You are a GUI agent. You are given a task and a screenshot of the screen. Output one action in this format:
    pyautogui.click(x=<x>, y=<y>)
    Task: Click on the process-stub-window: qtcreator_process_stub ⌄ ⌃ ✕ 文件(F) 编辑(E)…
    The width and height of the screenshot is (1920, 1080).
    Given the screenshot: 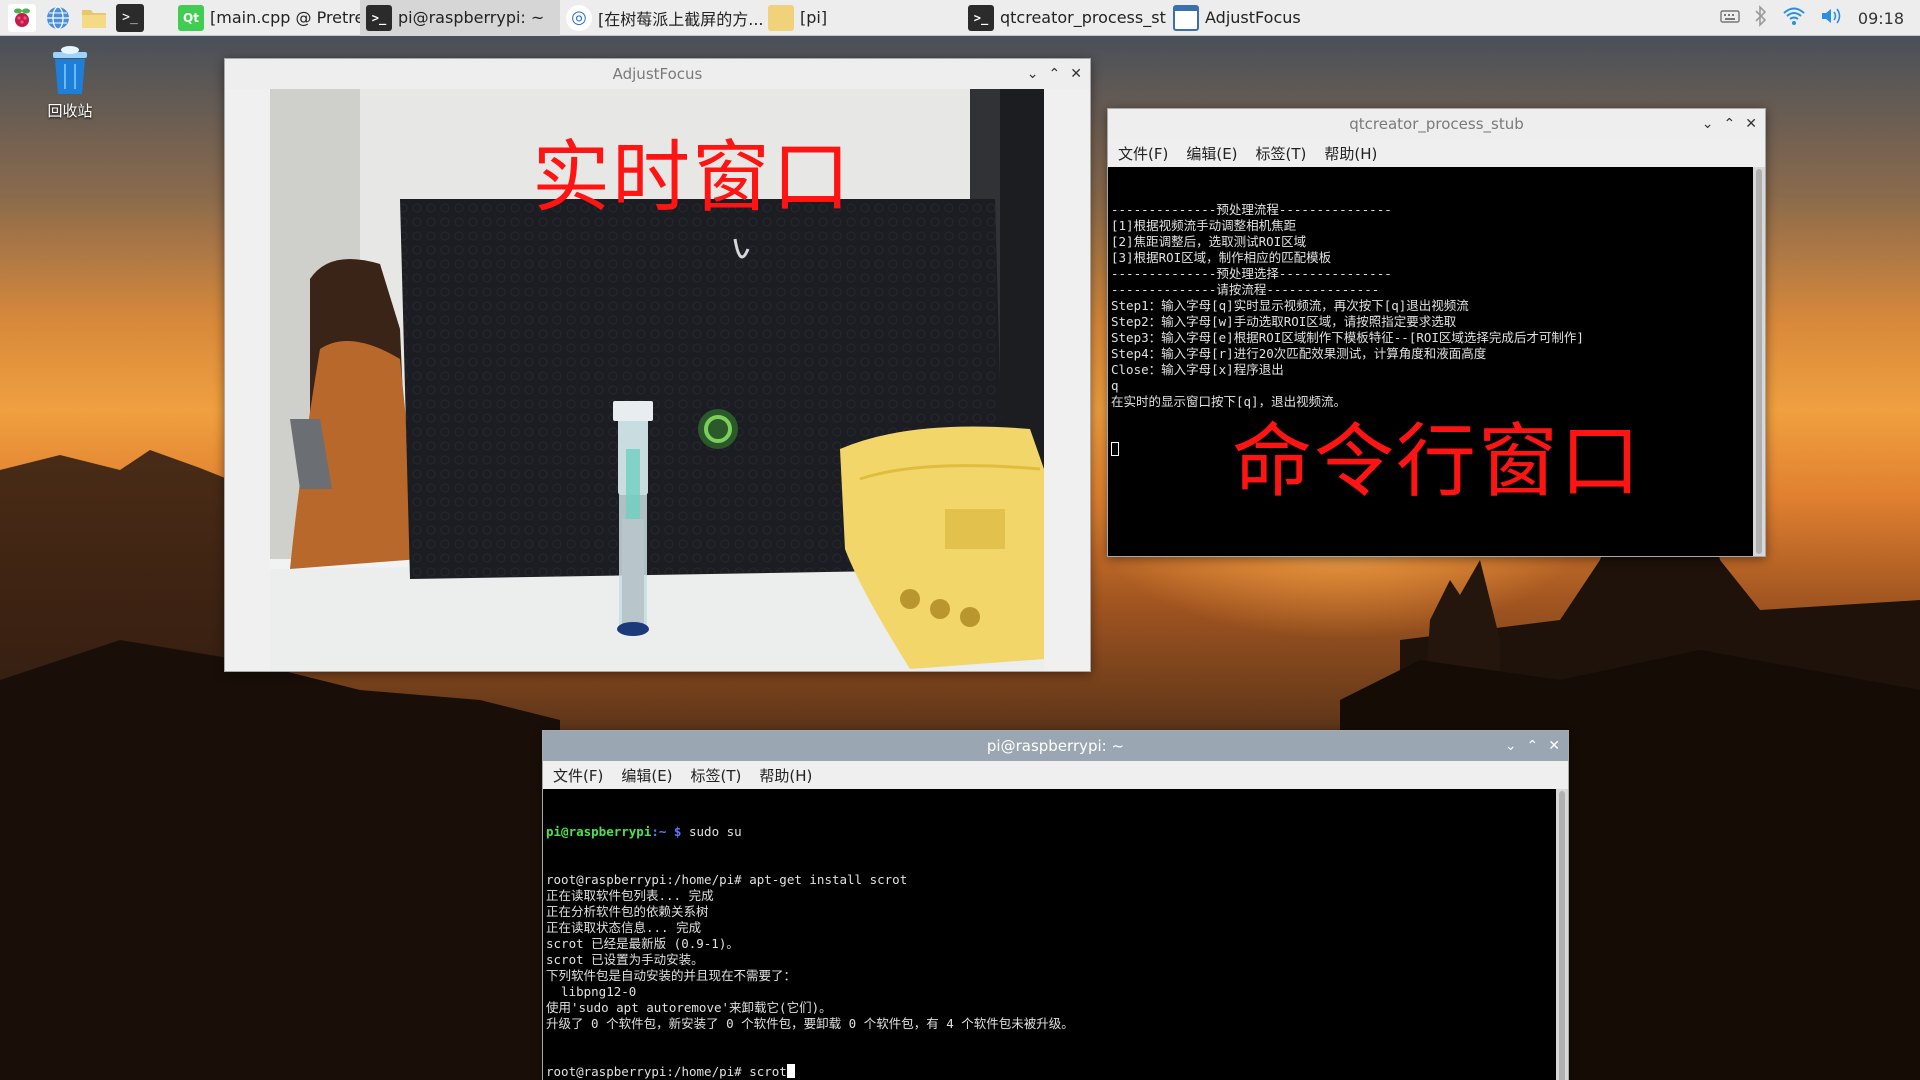 What is the action you would take?
    pyautogui.click(x=1436, y=332)
    